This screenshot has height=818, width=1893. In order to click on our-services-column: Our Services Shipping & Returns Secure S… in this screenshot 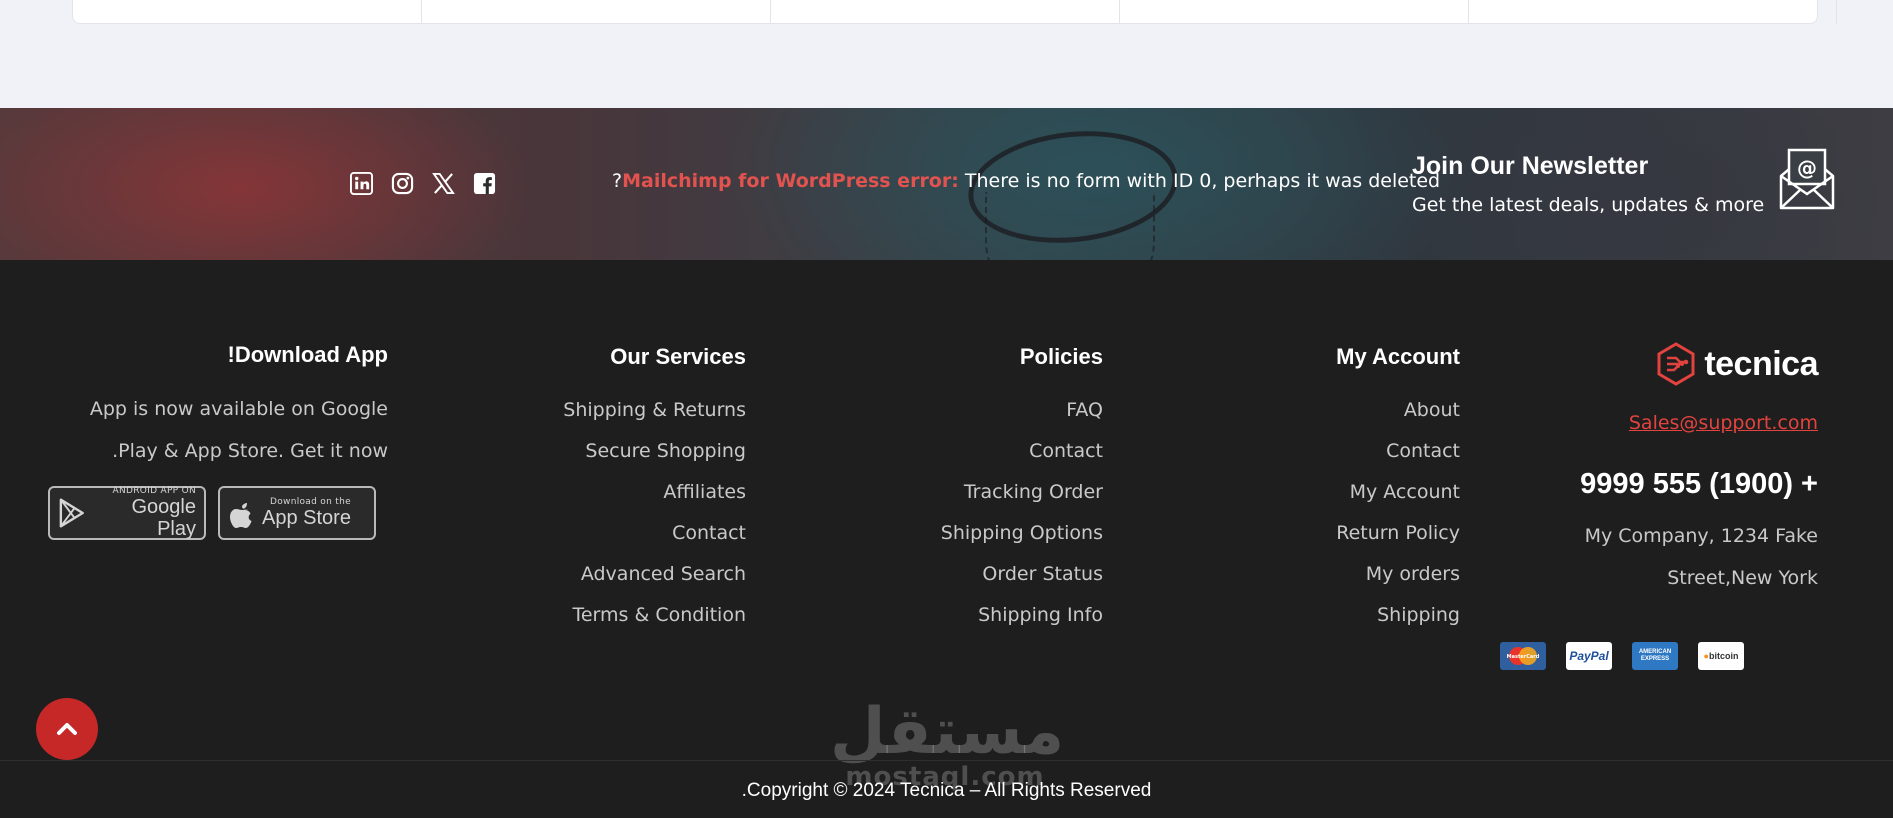, I will do `click(633, 490)`.